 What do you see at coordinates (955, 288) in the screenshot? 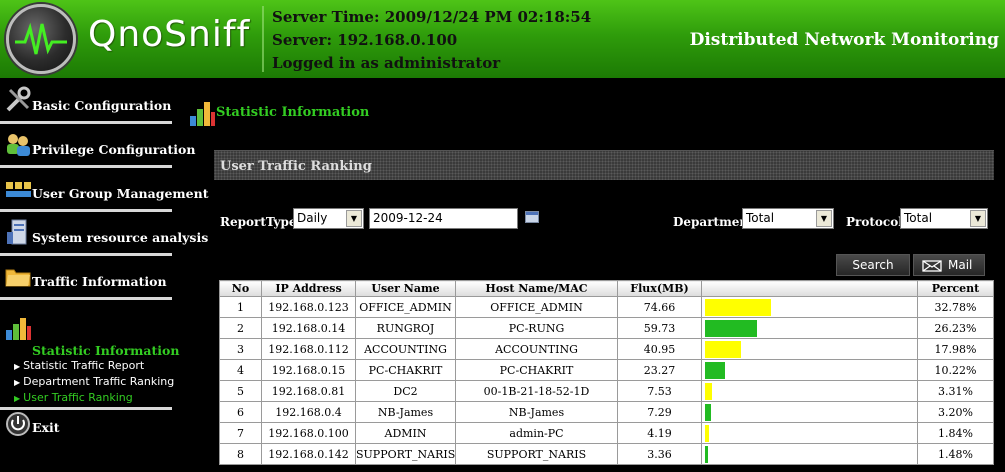
I see `column-header-percent: Percent` at bounding box center [955, 288].